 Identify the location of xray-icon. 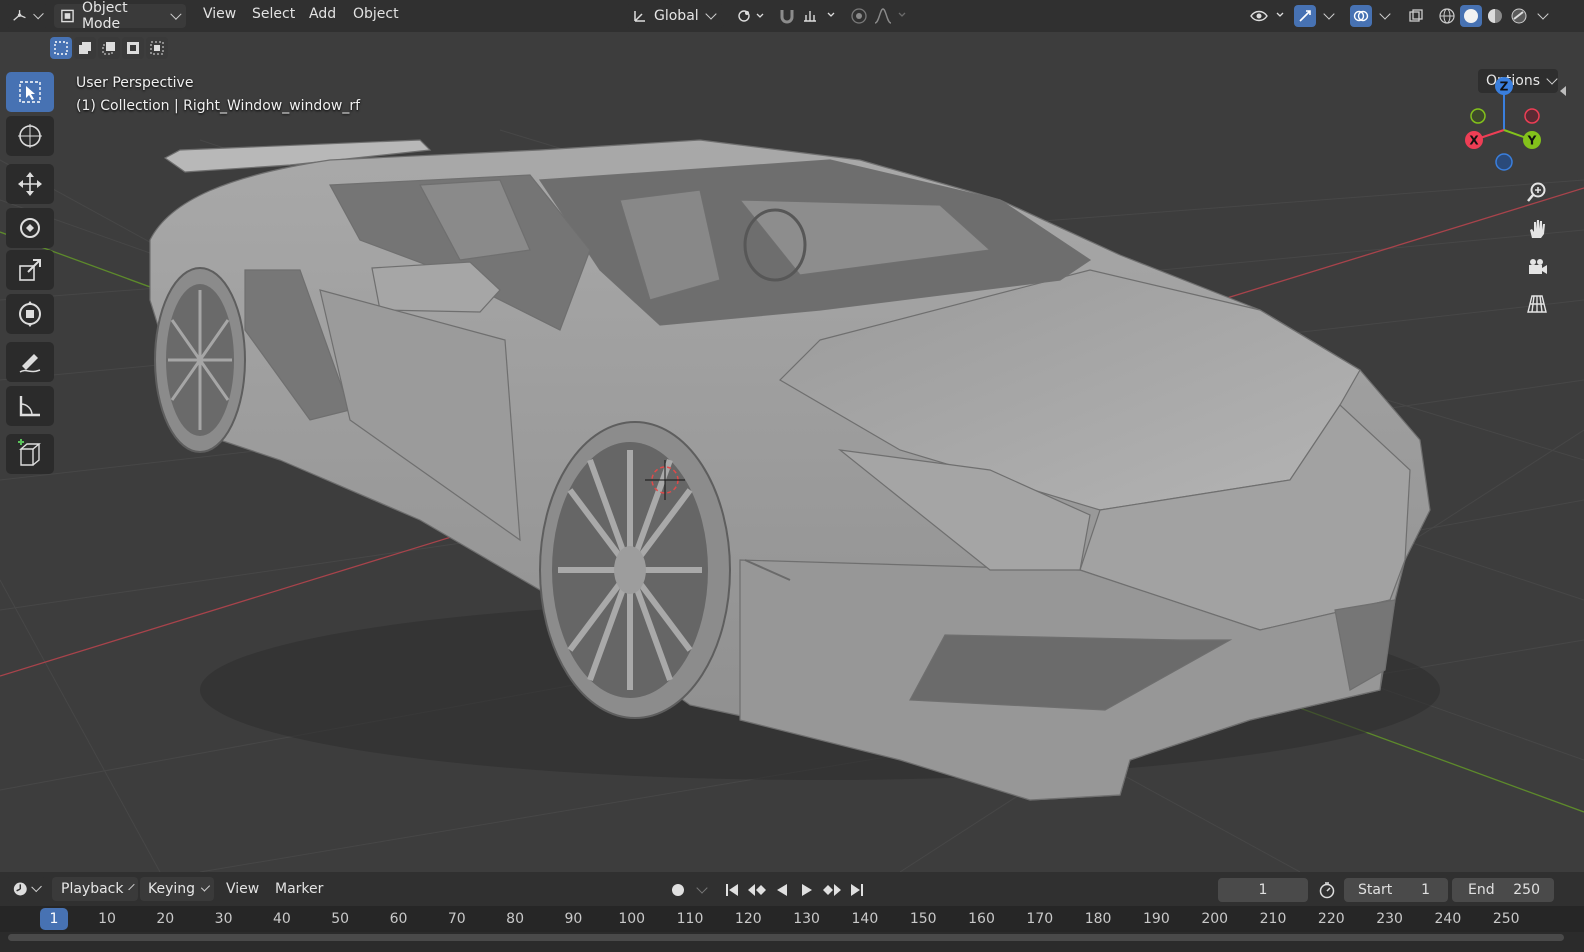
(1416, 15).